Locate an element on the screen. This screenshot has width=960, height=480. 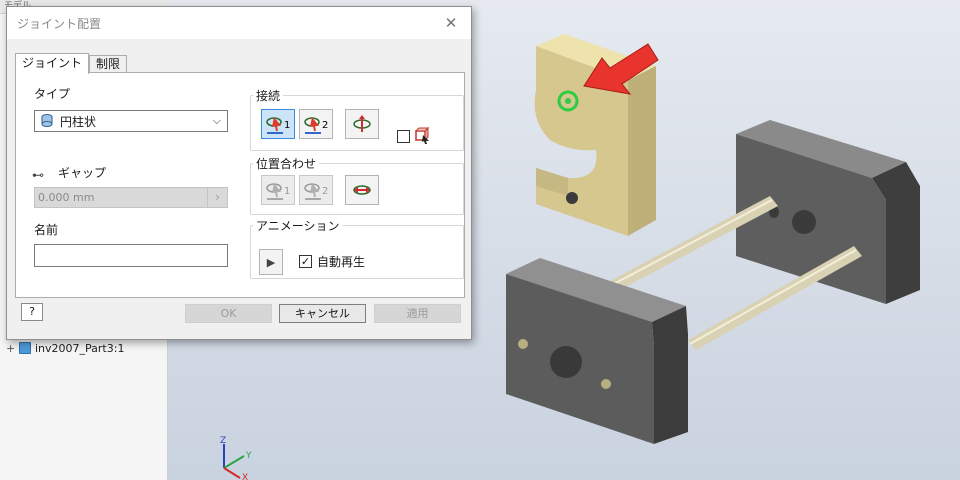
connect-select-1-button: 1 is located at coordinates (278, 124).